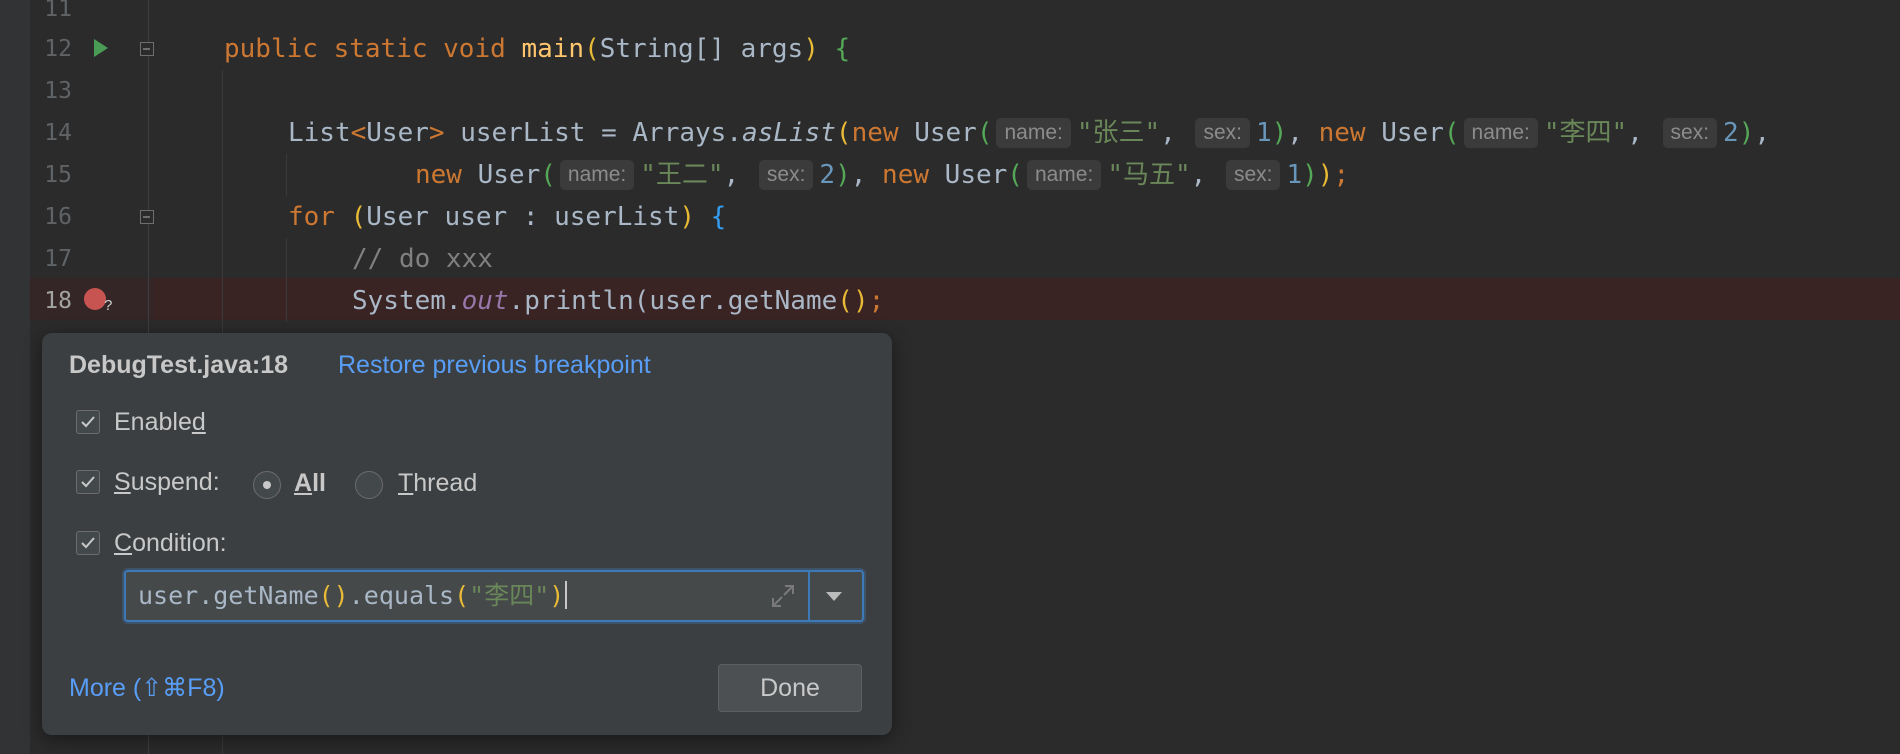  I want to click on line-number: 17, so click(58, 259).